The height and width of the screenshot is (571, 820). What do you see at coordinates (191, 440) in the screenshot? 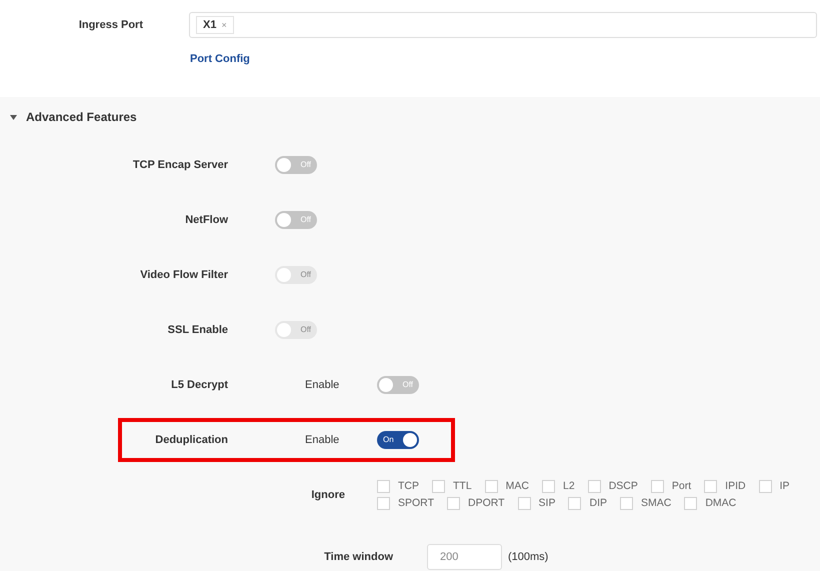
I see `feature-label: Deduplication` at bounding box center [191, 440].